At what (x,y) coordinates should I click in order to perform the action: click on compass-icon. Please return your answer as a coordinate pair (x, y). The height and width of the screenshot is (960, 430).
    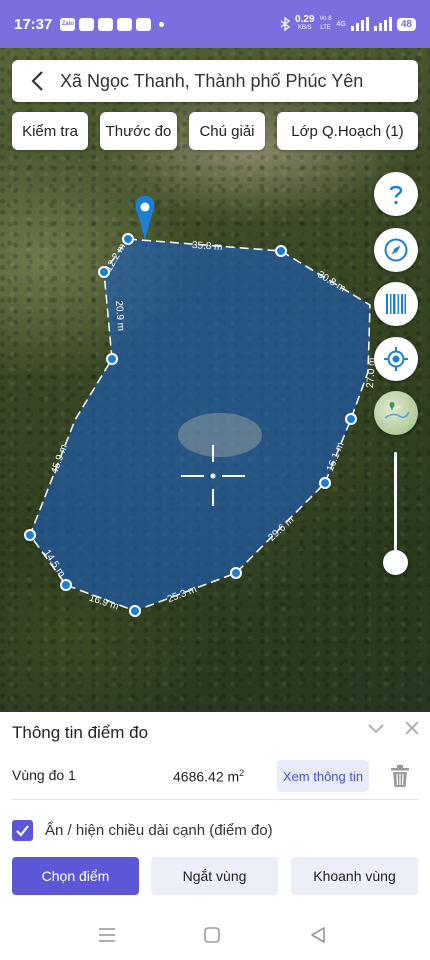
    Looking at the image, I should click on (396, 250).